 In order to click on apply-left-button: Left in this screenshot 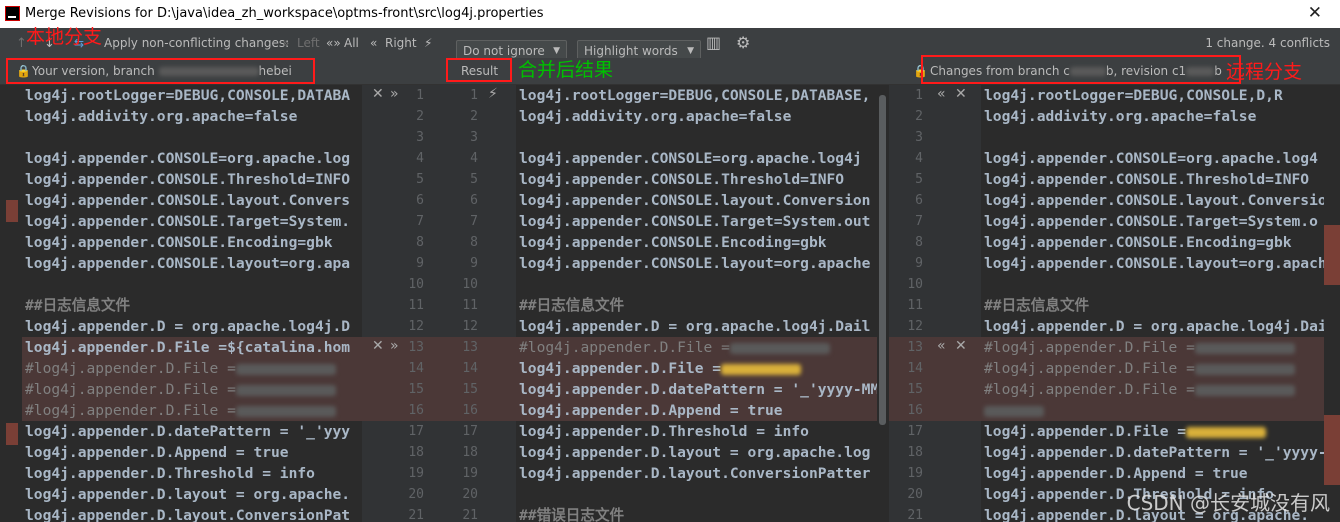, I will do `click(308, 43)`.